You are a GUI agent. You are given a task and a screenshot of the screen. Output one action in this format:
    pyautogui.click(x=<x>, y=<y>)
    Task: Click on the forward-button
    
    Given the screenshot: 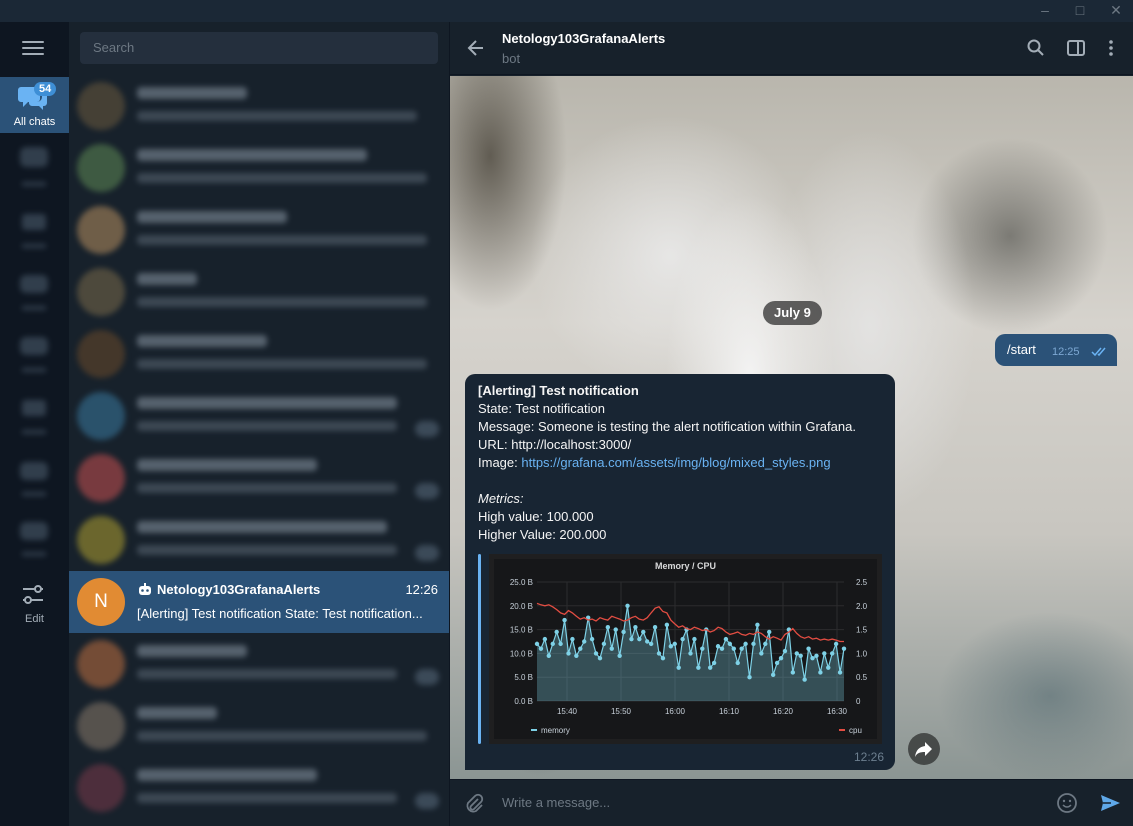 What is the action you would take?
    pyautogui.click(x=924, y=749)
    